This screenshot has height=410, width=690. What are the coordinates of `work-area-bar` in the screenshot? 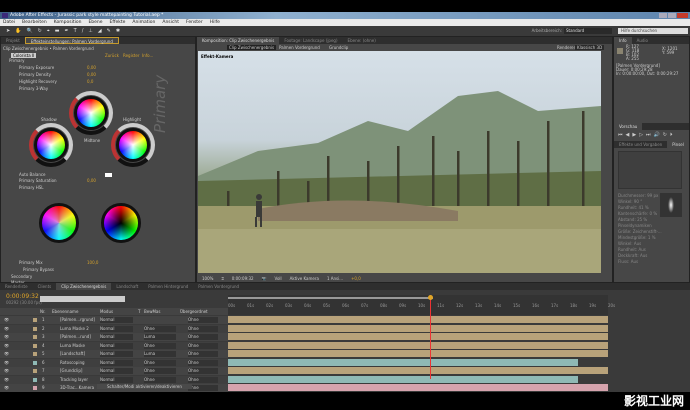 It's located at (330, 298).